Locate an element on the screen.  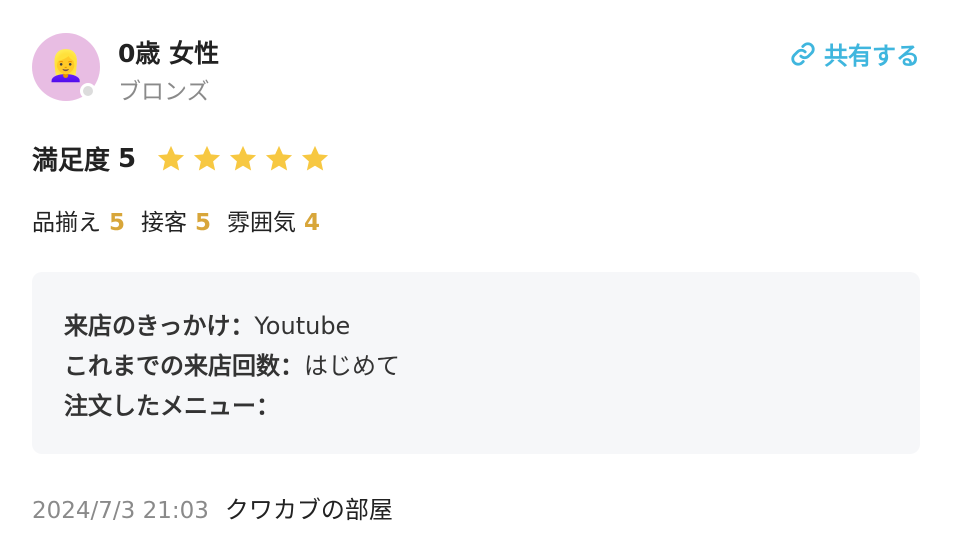
subrating-label: 雰囲気 is located at coordinates (262, 223).